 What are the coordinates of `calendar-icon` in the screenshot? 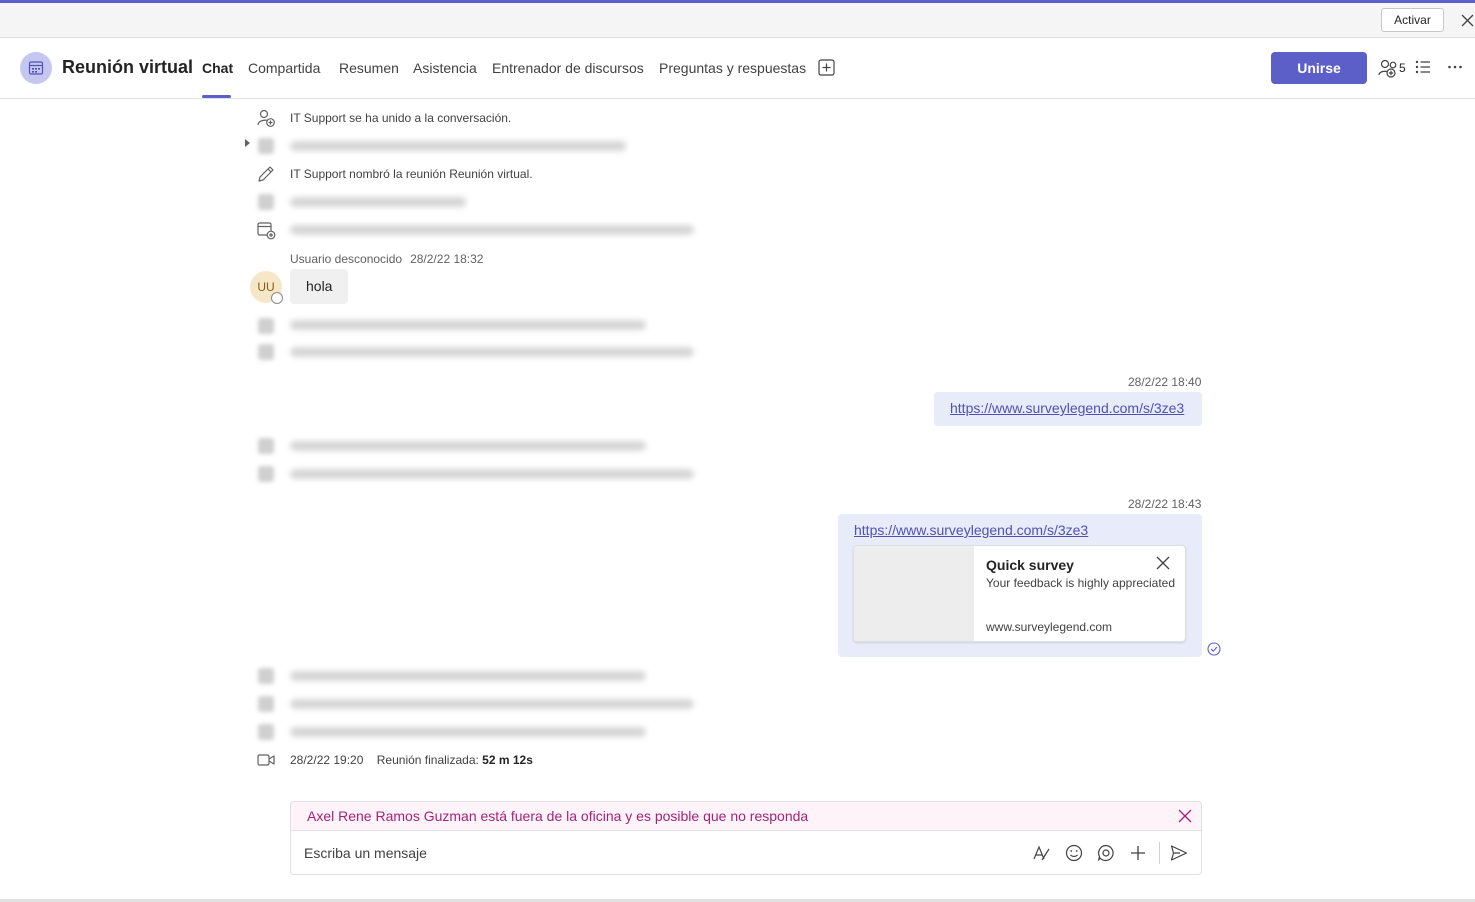 It's located at (36, 68).